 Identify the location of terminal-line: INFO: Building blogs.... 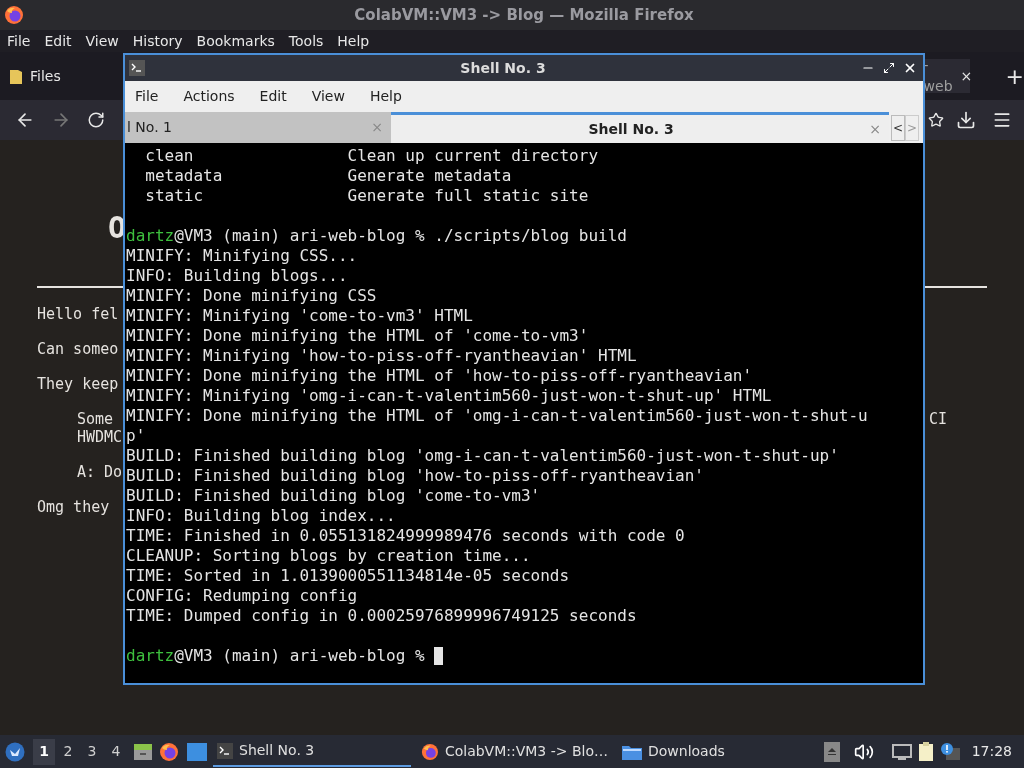
(237, 275).